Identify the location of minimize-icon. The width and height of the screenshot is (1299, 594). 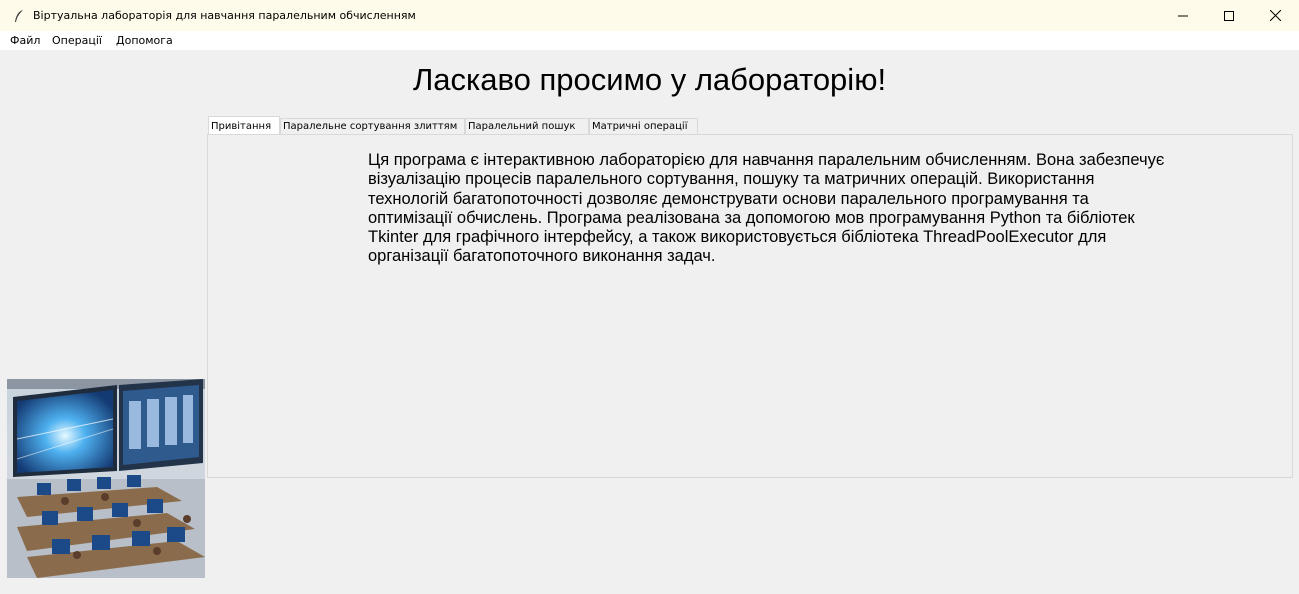
(1183, 15).